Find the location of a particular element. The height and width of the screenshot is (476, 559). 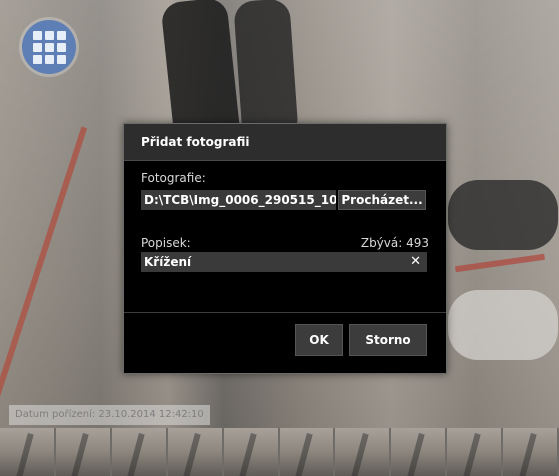

caption-input-value: Křížení is located at coordinates (168, 262).